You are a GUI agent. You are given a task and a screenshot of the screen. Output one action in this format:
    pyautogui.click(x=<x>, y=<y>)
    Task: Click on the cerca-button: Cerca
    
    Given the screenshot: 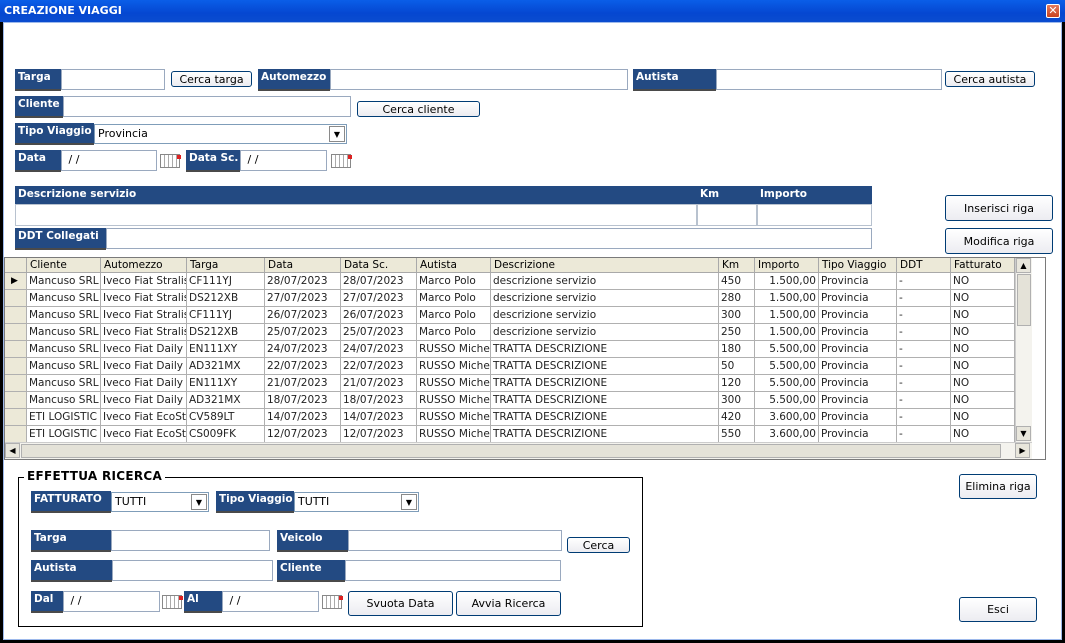 What is the action you would take?
    pyautogui.click(x=598, y=545)
    